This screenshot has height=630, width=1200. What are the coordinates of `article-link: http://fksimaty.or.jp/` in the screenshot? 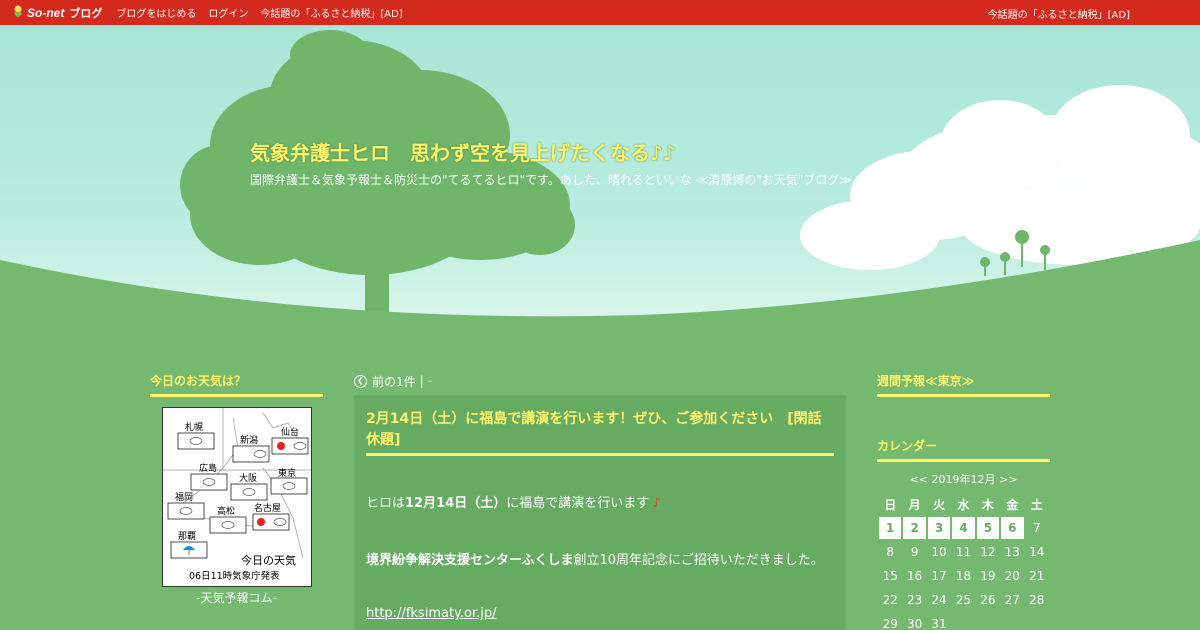 It's located at (431, 613).